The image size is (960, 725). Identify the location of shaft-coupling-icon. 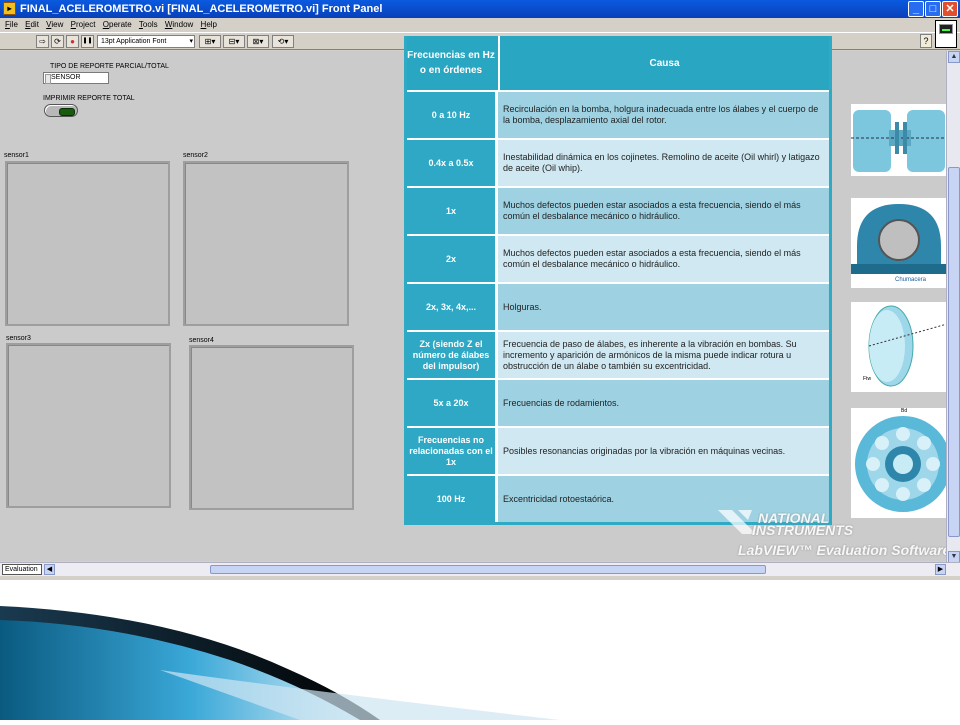
(899, 141).